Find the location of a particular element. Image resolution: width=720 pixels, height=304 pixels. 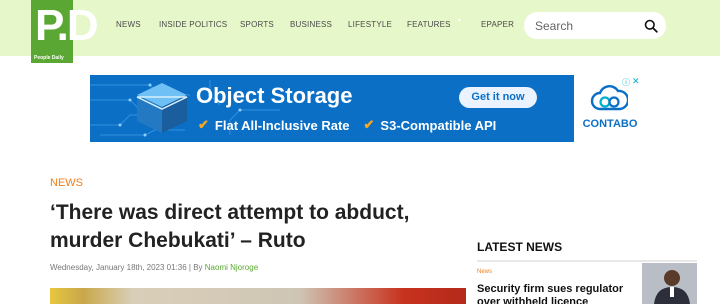

ad-title: Object Storage is located at coordinates (274, 95).